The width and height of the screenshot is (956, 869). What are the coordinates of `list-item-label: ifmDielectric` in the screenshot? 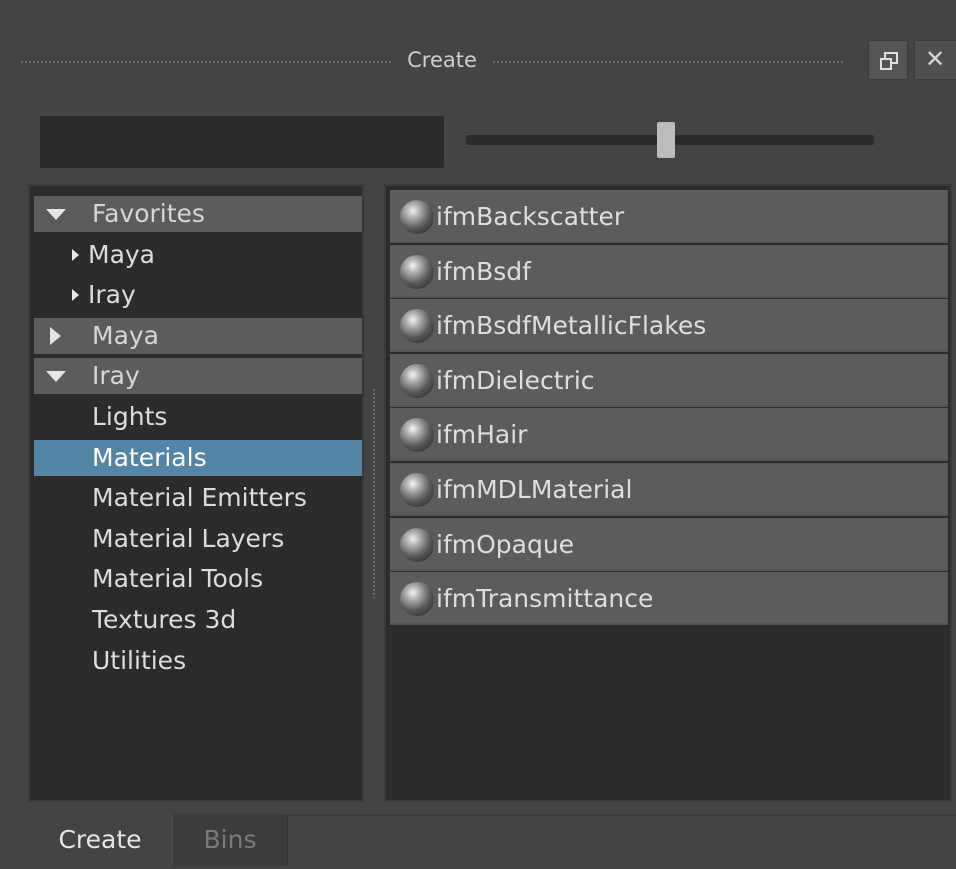 It's located at (515, 380).